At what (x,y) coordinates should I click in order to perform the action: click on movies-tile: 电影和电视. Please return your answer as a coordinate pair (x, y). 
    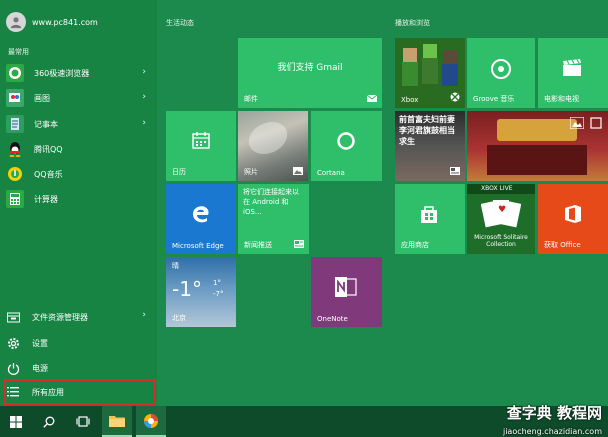
    Looking at the image, I should click on (573, 73).